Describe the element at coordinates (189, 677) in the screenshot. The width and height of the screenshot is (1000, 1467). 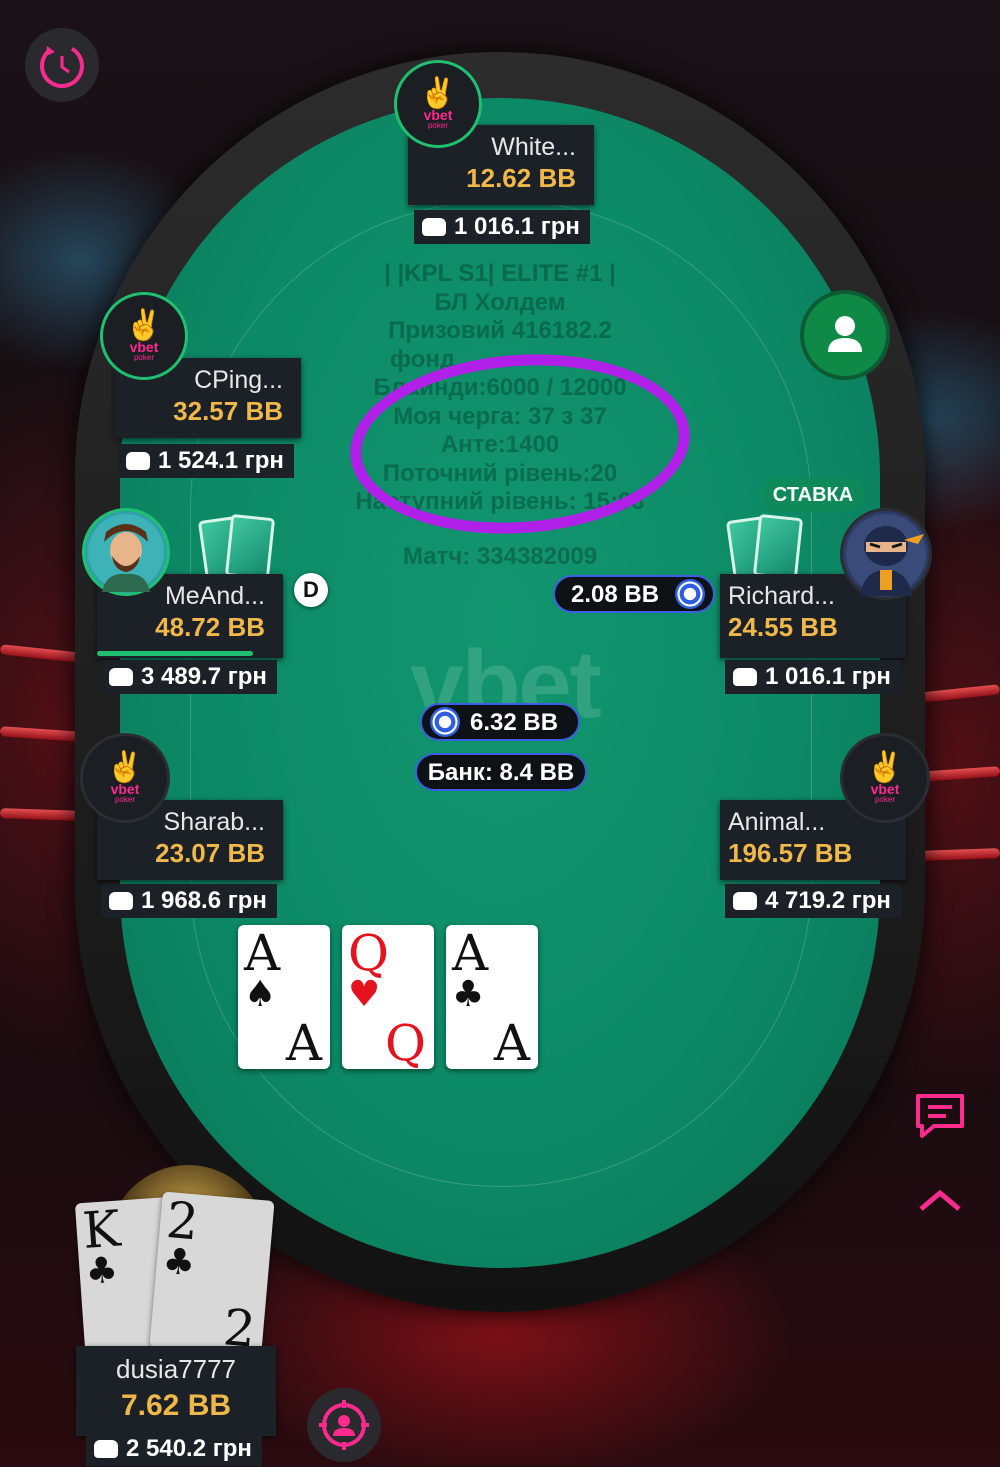
I see `player-stack: 3 489.7 грн` at that location.